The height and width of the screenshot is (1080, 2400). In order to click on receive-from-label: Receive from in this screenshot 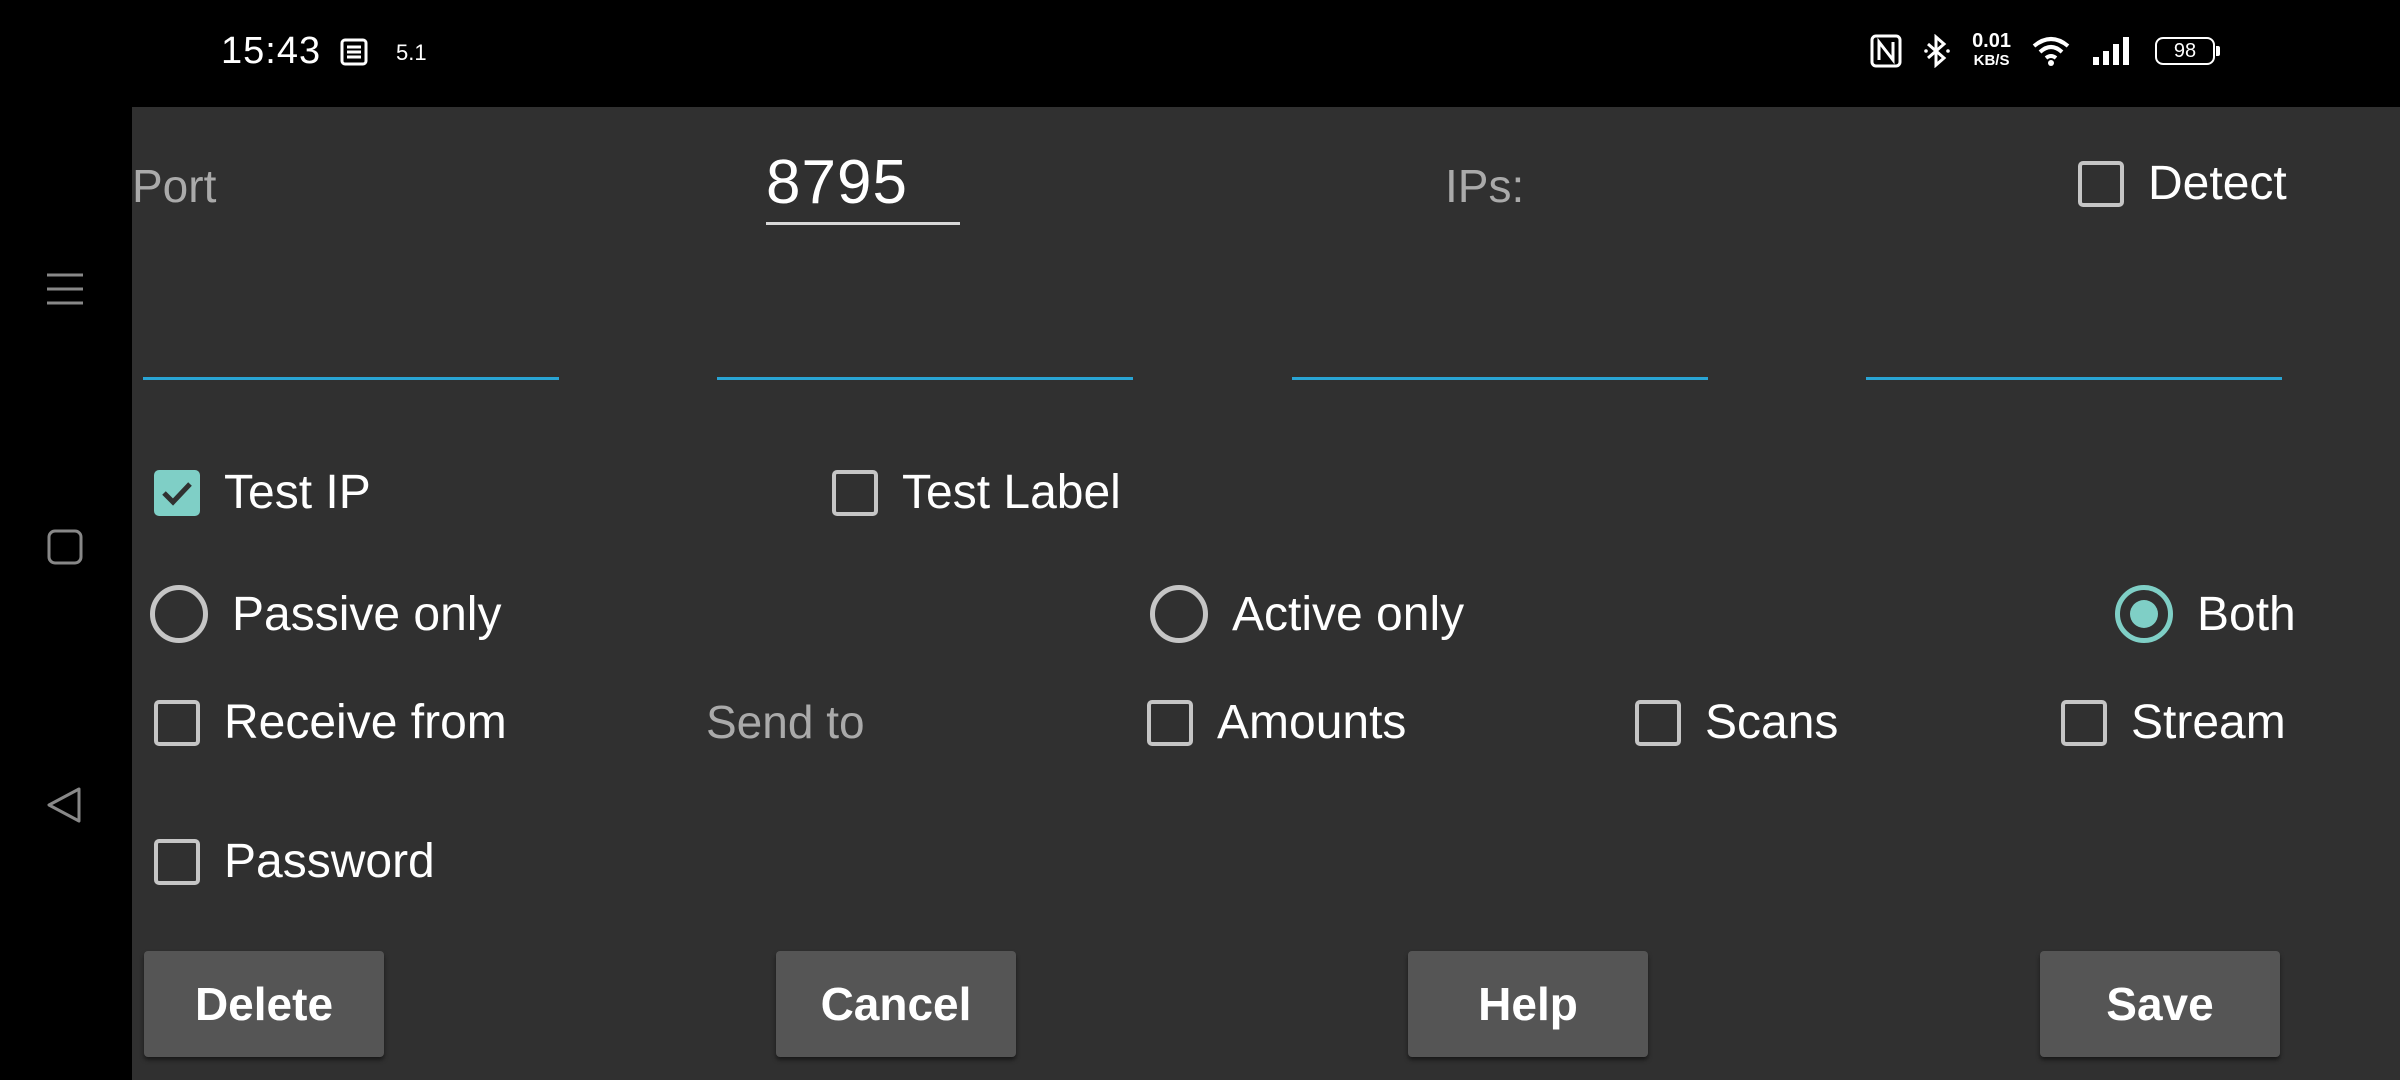, I will do `click(365, 722)`.